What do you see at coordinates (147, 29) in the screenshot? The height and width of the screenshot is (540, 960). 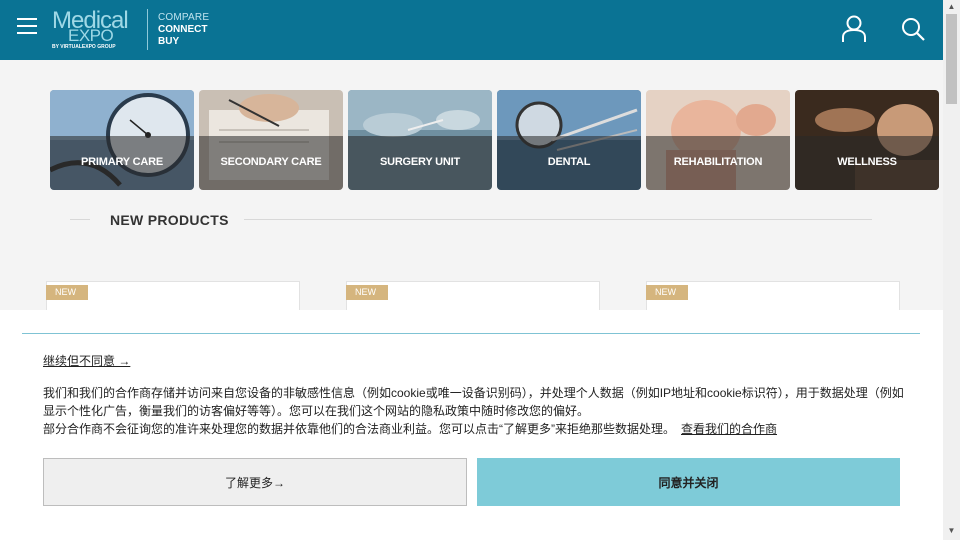 I see `logo-divider` at bounding box center [147, 29].